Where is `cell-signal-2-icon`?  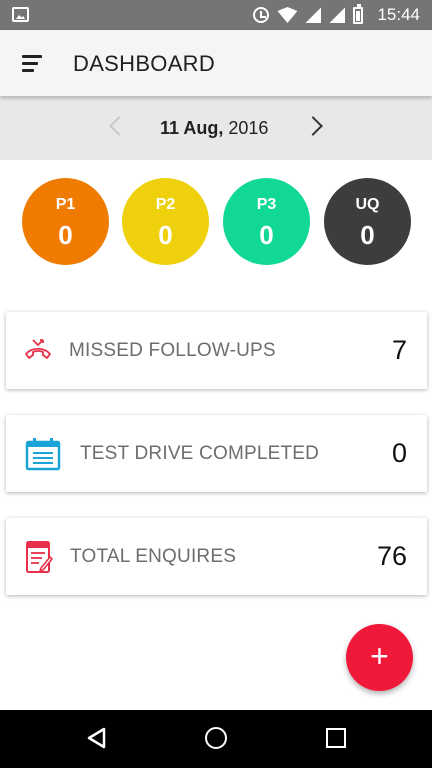 cell-signal-2-icon is located at coordinates (337, 15).